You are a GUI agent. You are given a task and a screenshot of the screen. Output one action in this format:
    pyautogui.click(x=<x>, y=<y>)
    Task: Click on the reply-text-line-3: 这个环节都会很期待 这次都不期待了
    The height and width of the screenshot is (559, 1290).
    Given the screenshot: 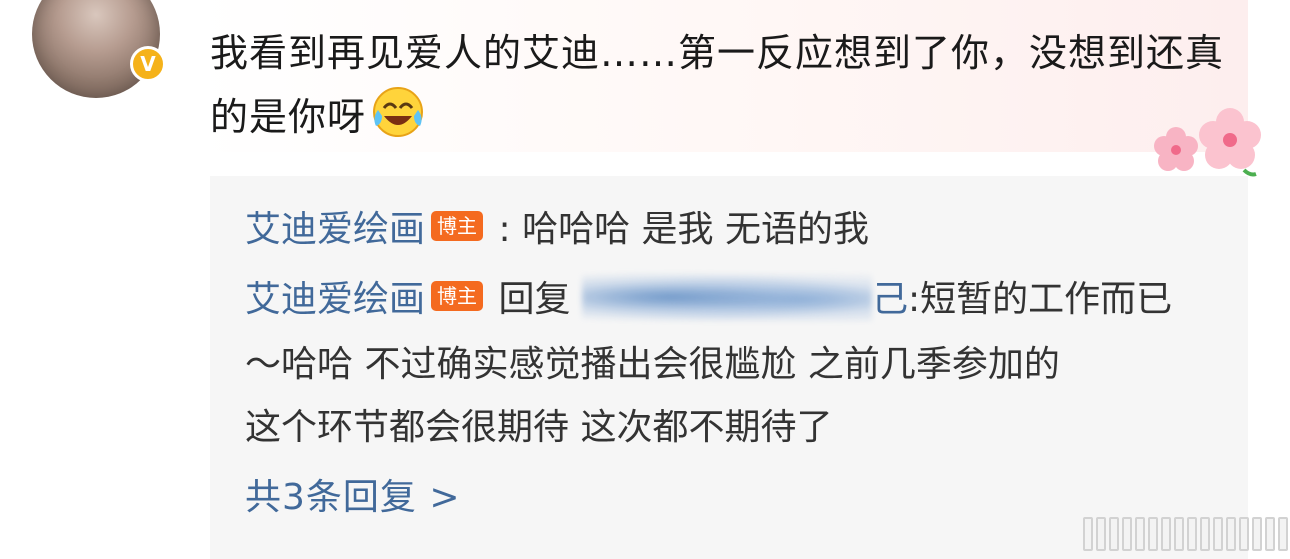 What is the action you would take?
    pyautogui.click(x=539, y=427)
    